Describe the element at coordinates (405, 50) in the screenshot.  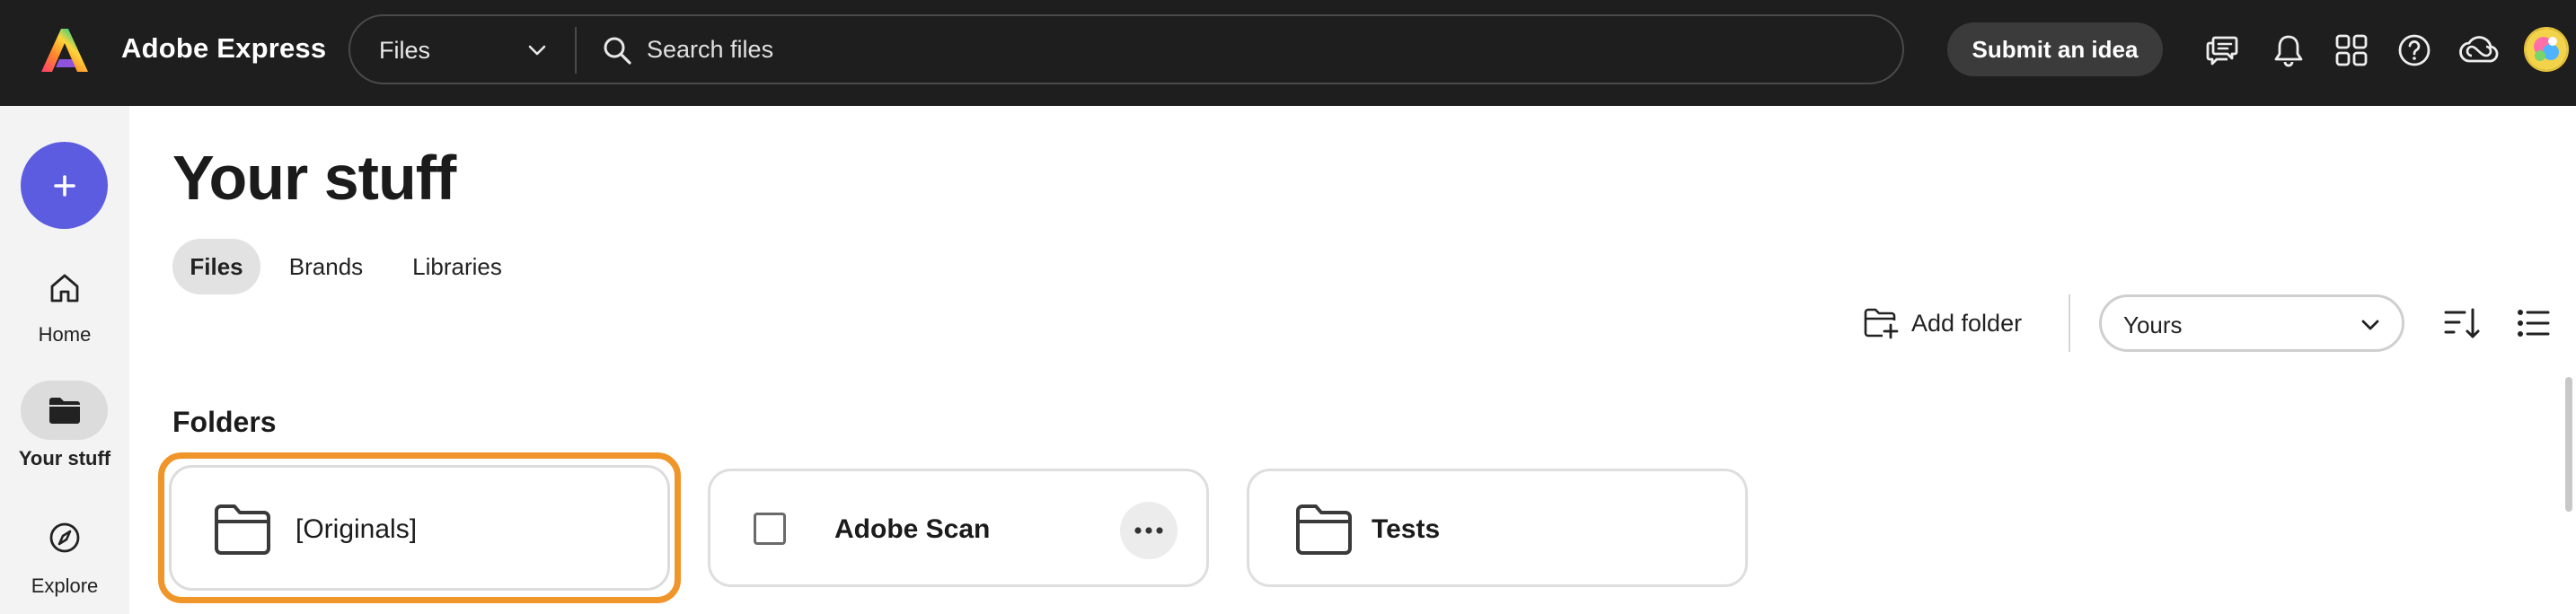
I see `search-scope-label: Files` at that location.